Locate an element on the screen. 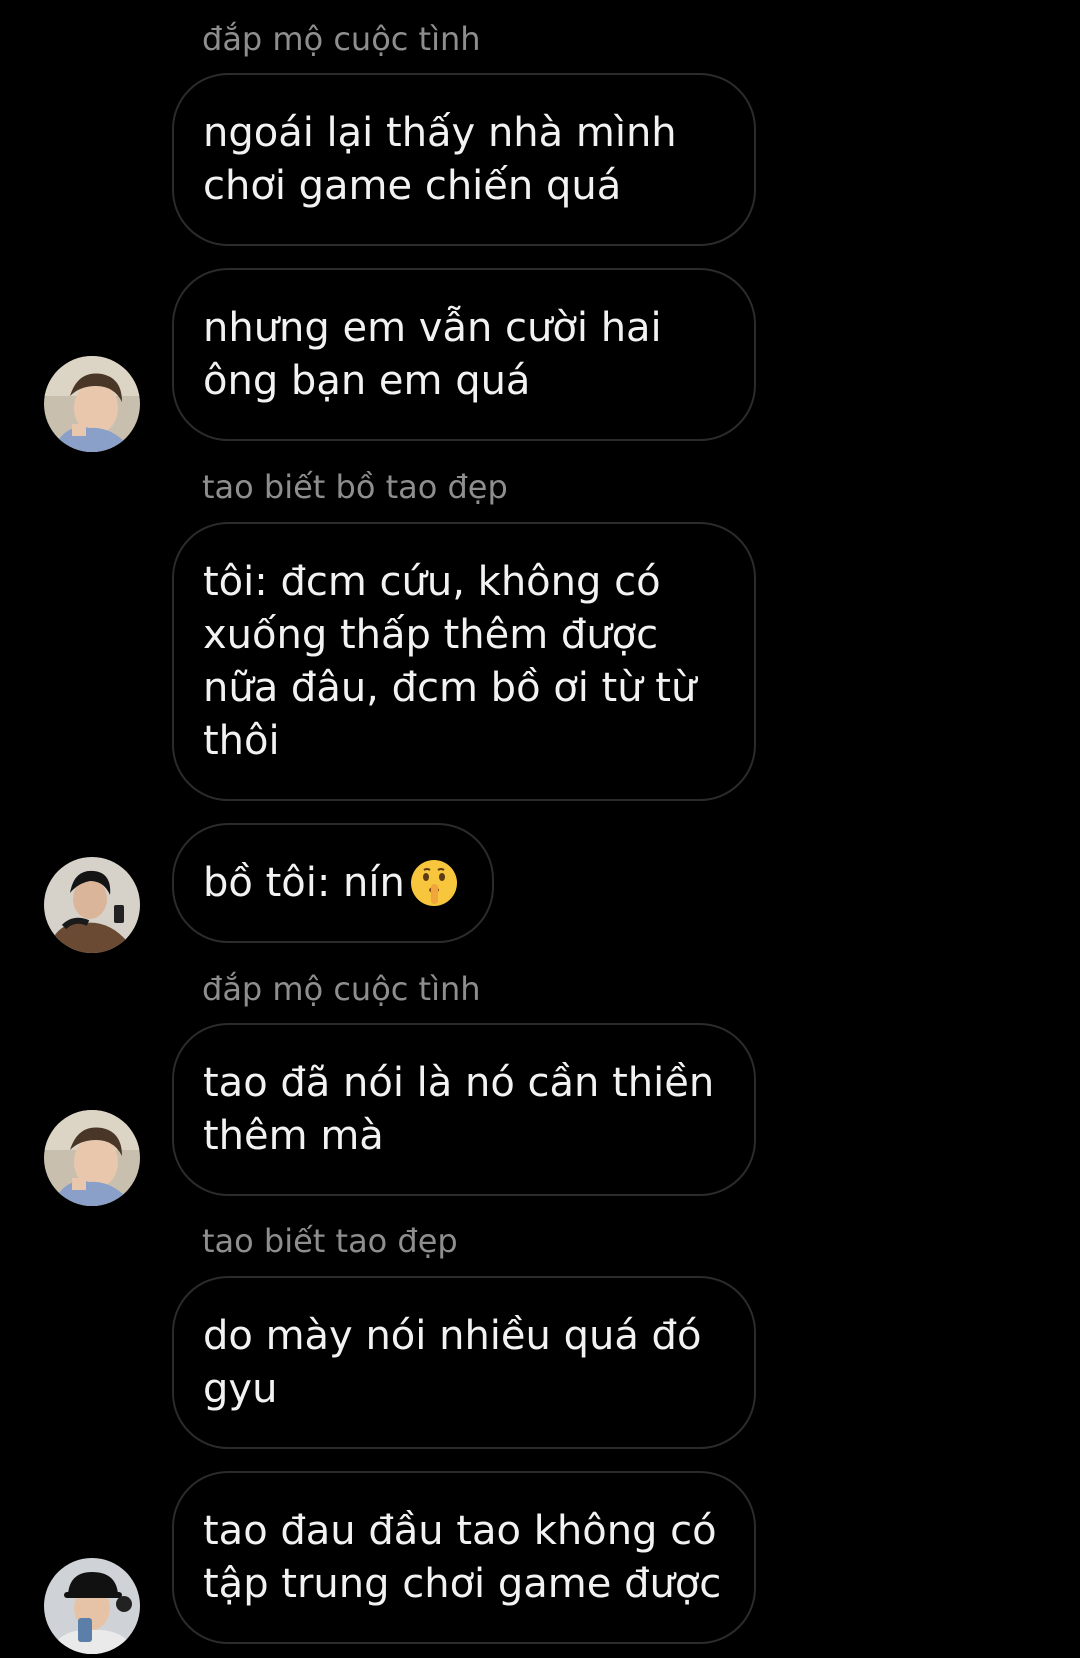  message-text: xuống thấp thêm được is located at coordinates (431, 634).